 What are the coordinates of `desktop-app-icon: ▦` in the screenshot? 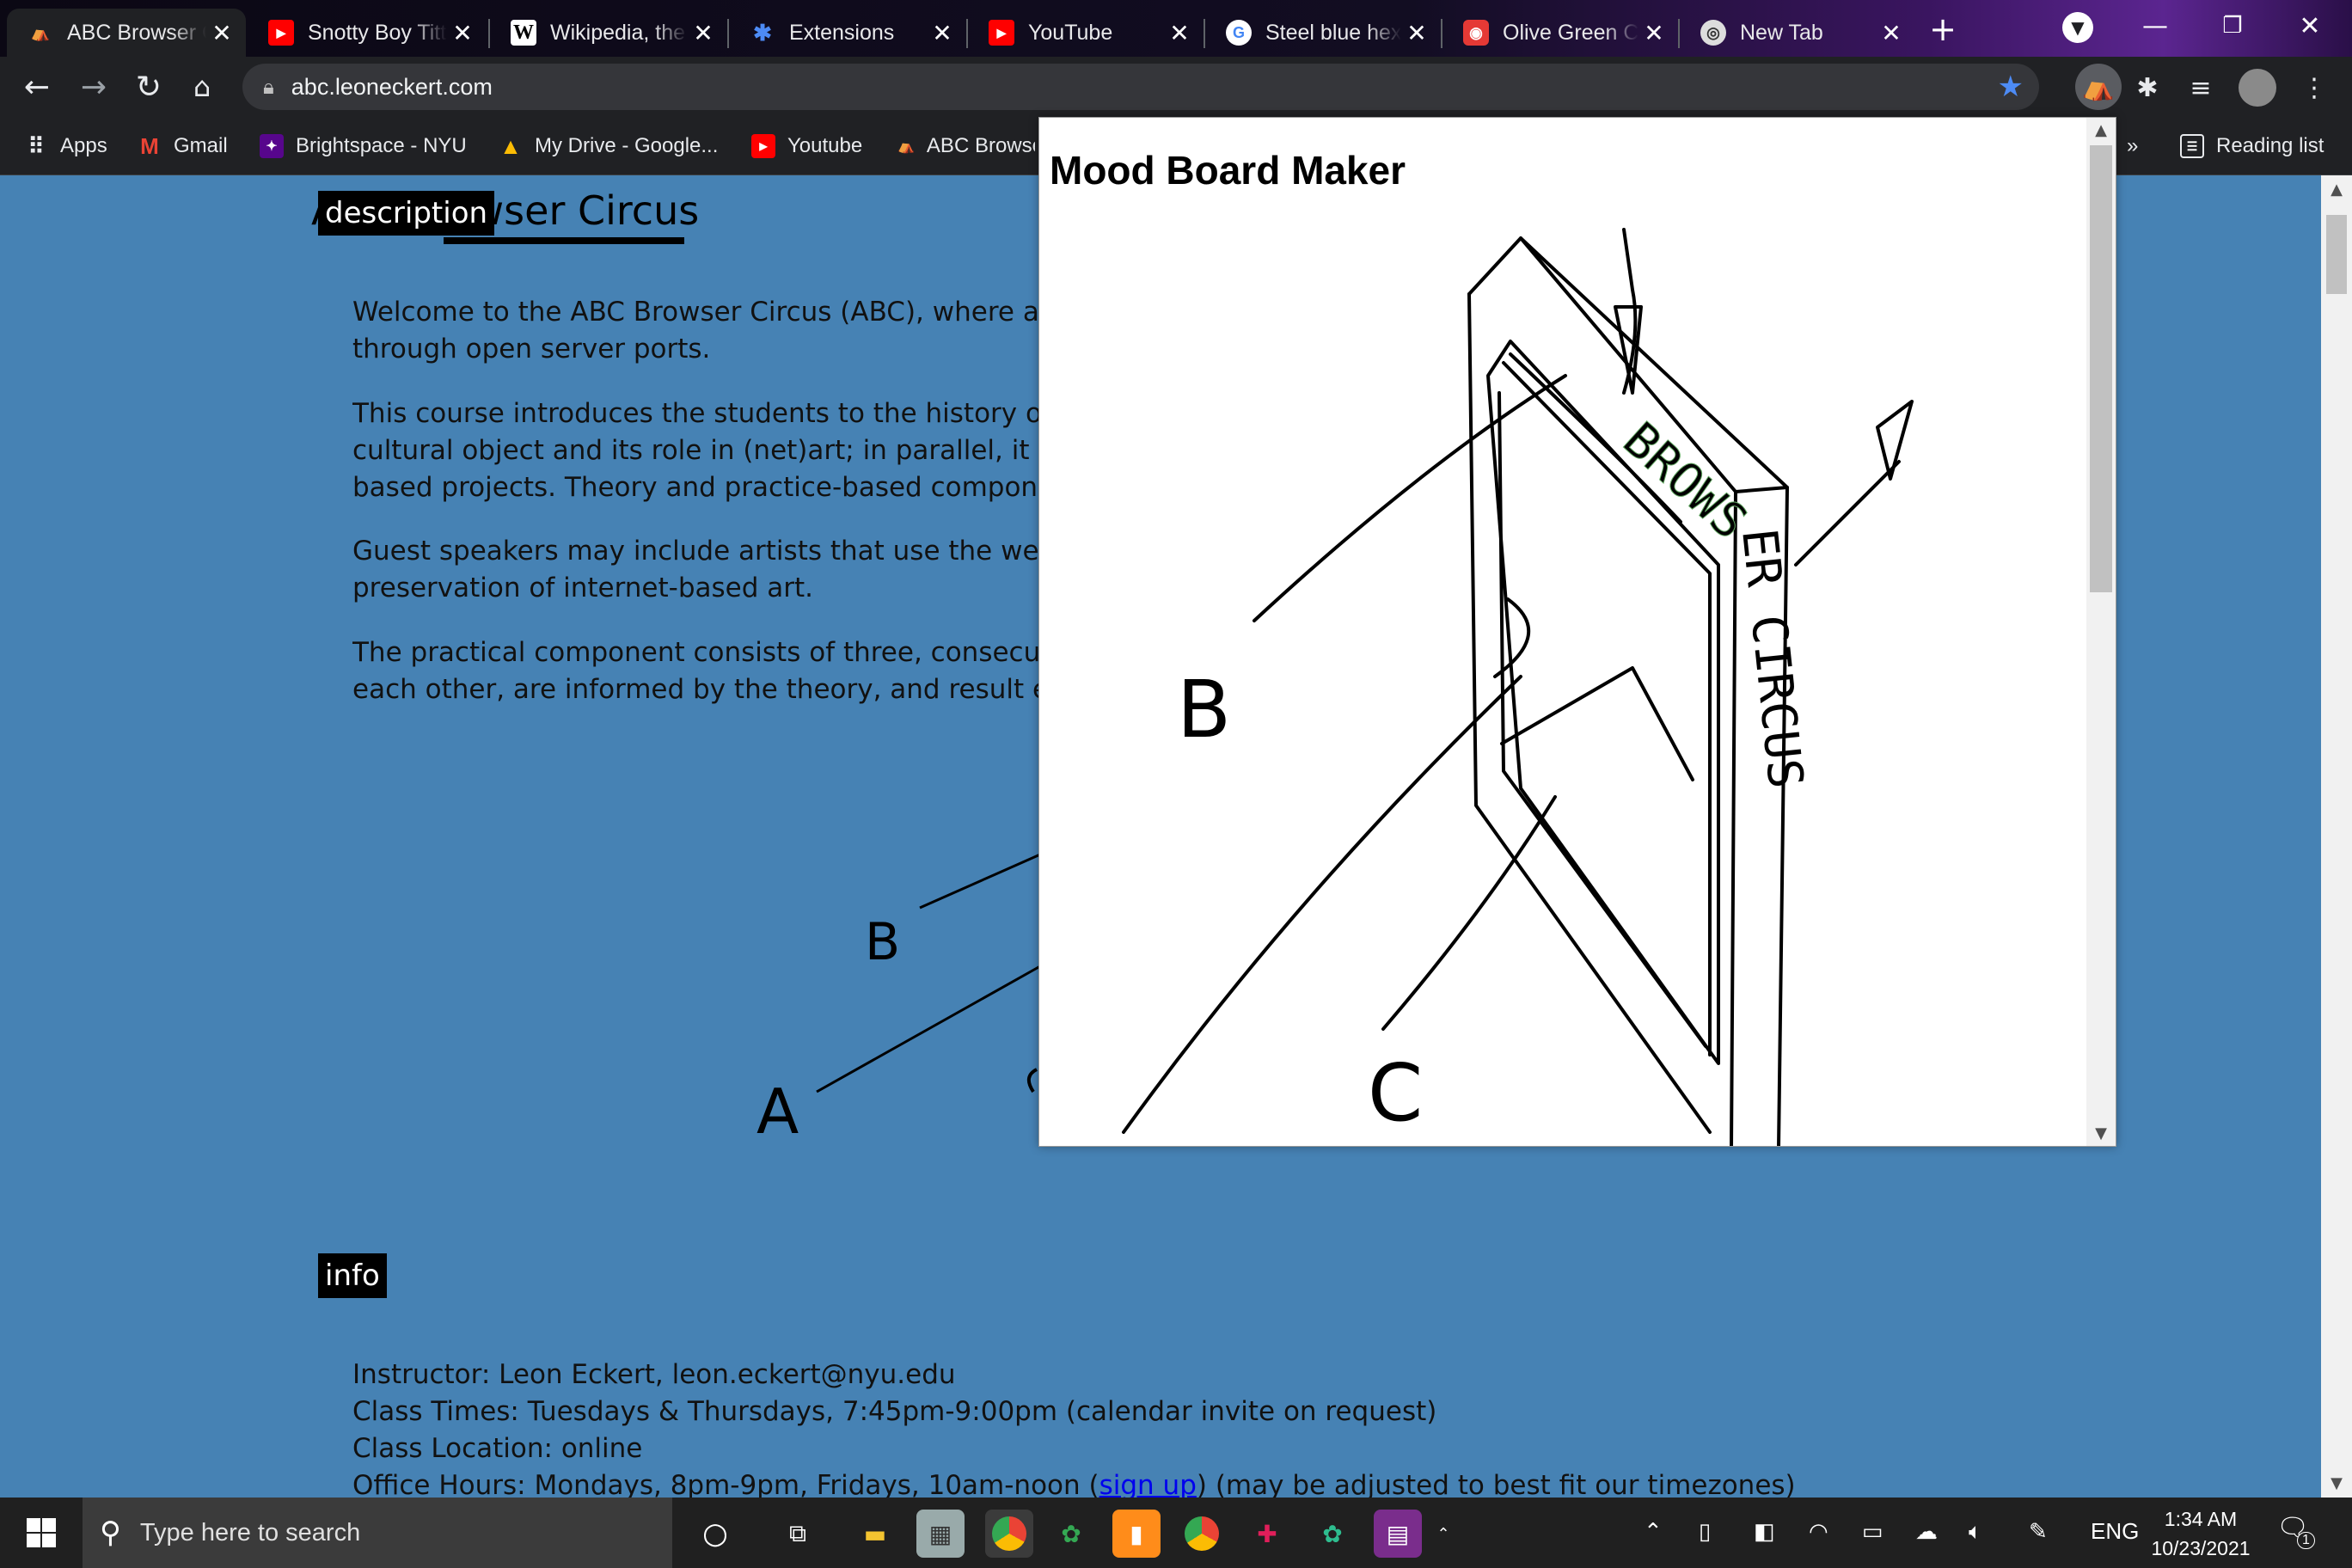 It's located at (940, 1534).